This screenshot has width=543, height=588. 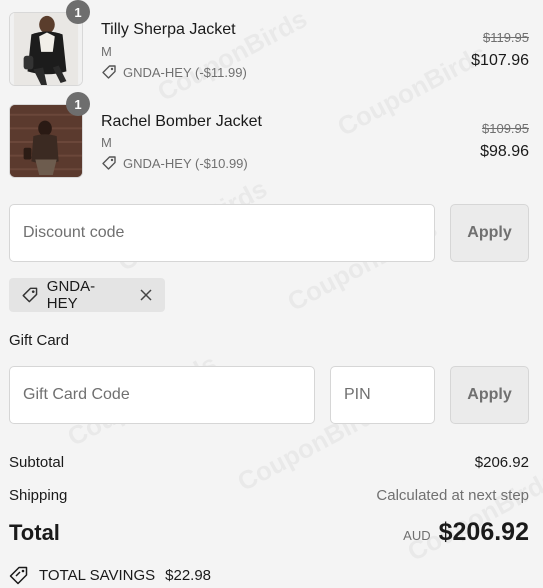 I want to click on total-savings: TOTAL SAVINGS $22.98, so click(x=110, y=575).